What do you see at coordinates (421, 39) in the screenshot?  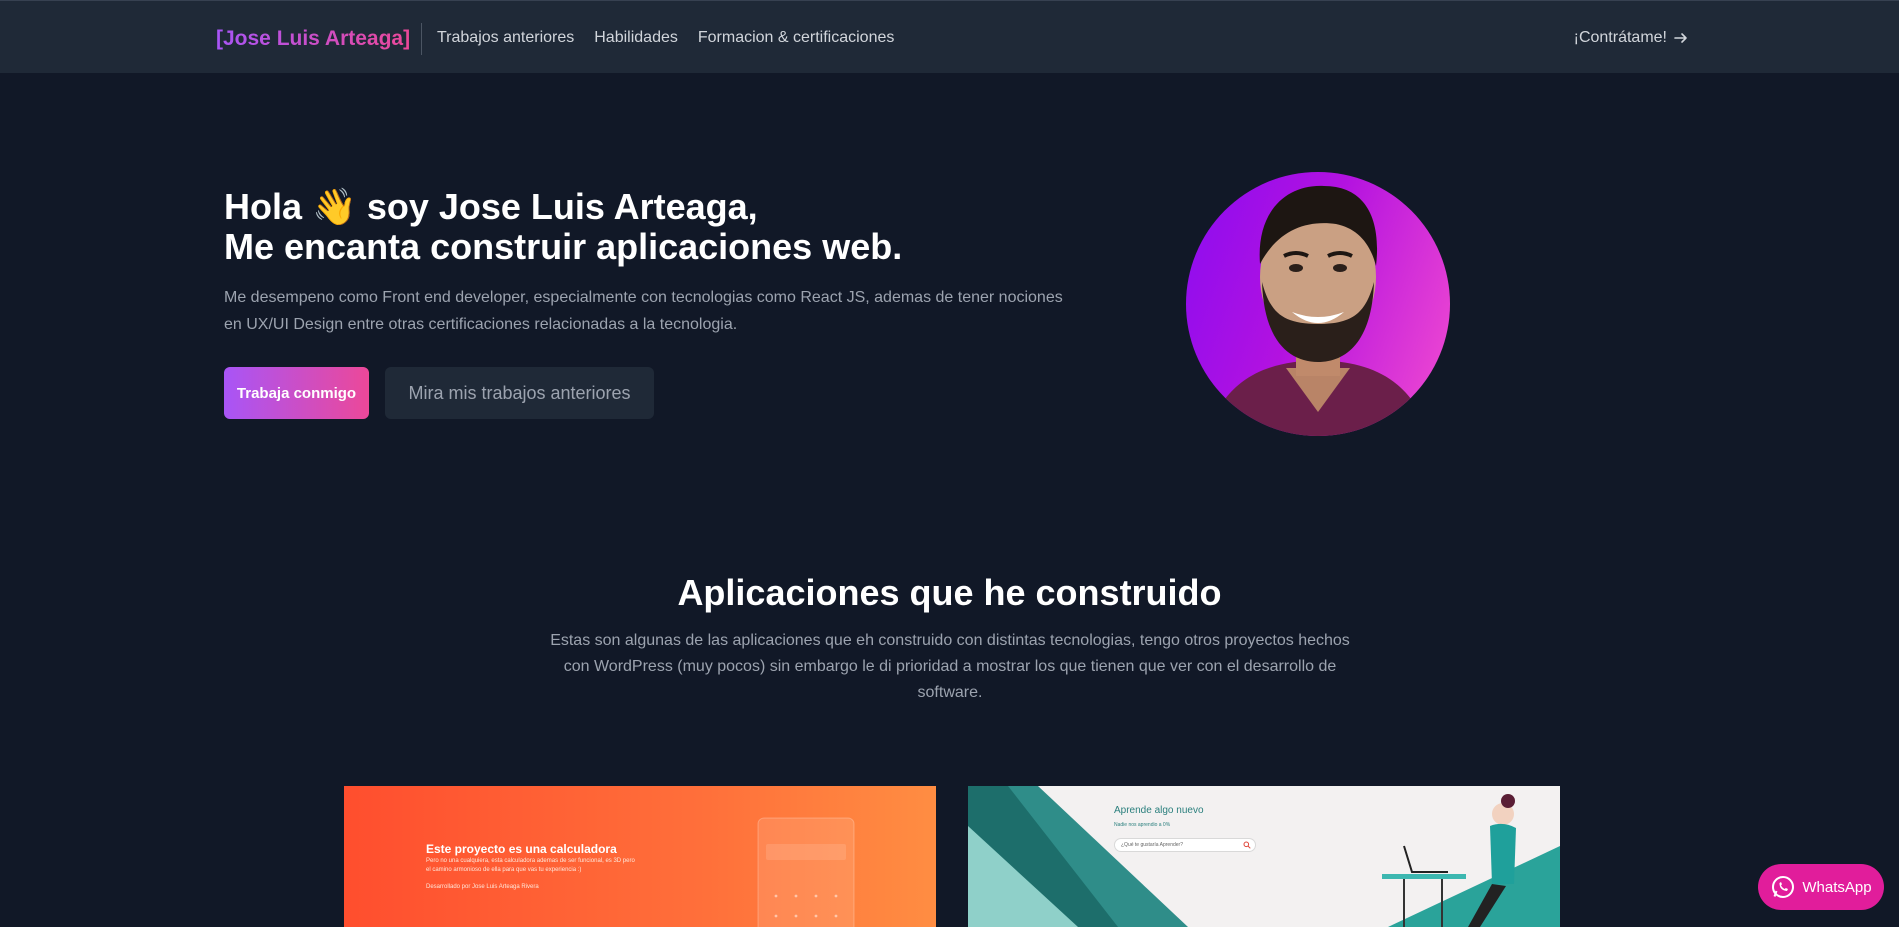 I see `nav-divider` at bounding box center [421, 39].